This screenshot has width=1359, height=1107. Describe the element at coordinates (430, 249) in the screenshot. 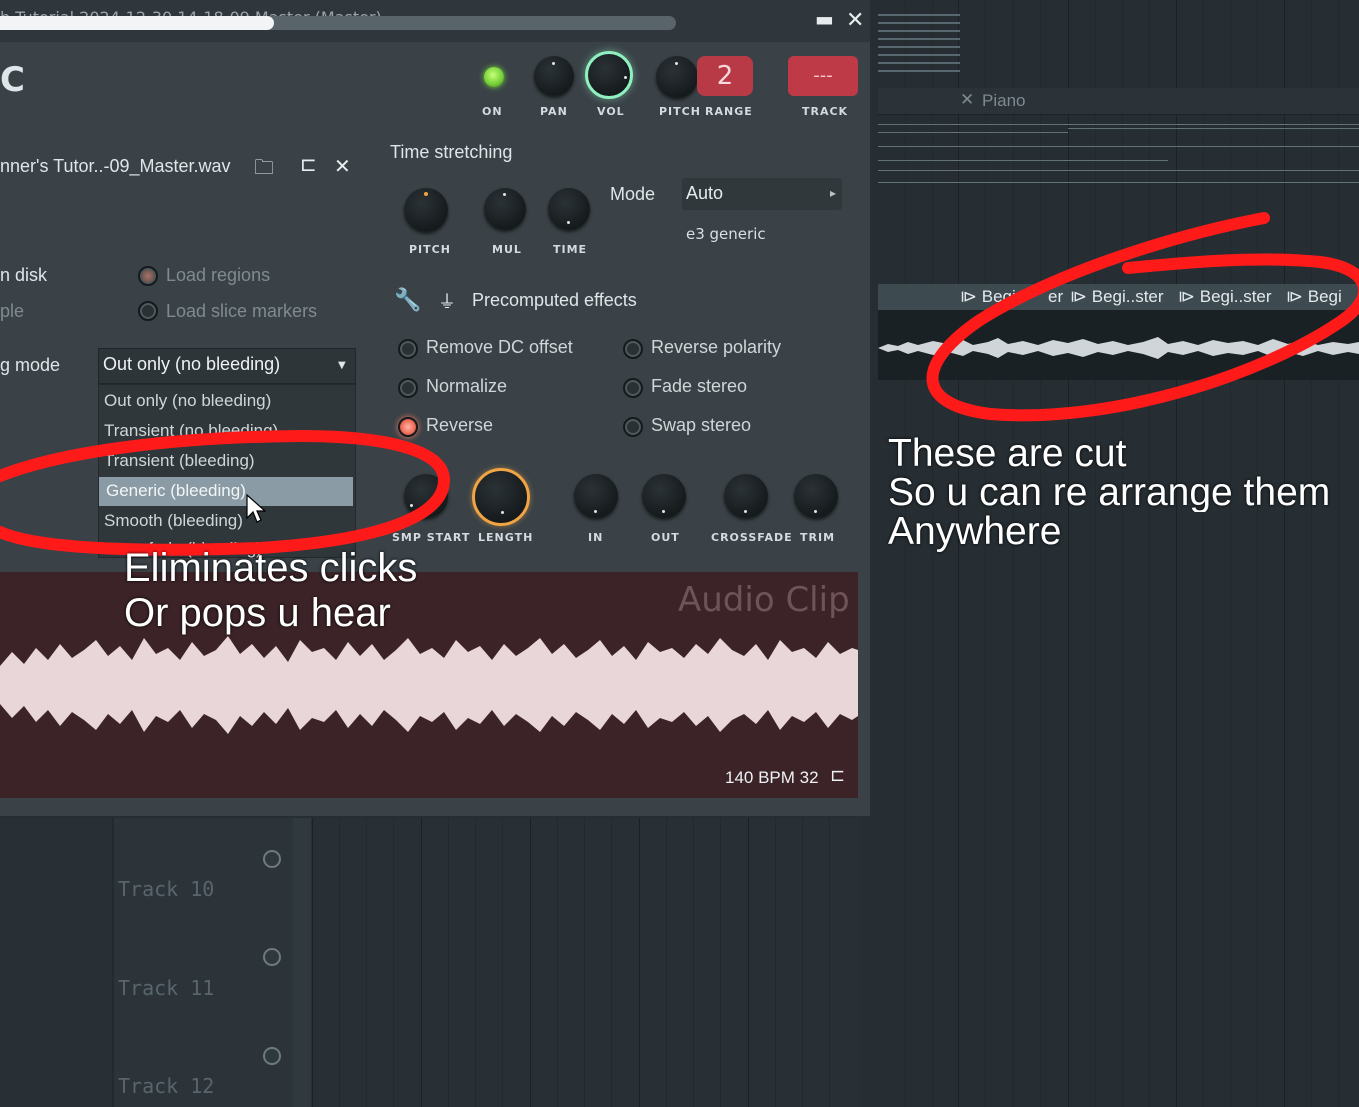

I see `stretch-pitch-label: PITCH` at that location.